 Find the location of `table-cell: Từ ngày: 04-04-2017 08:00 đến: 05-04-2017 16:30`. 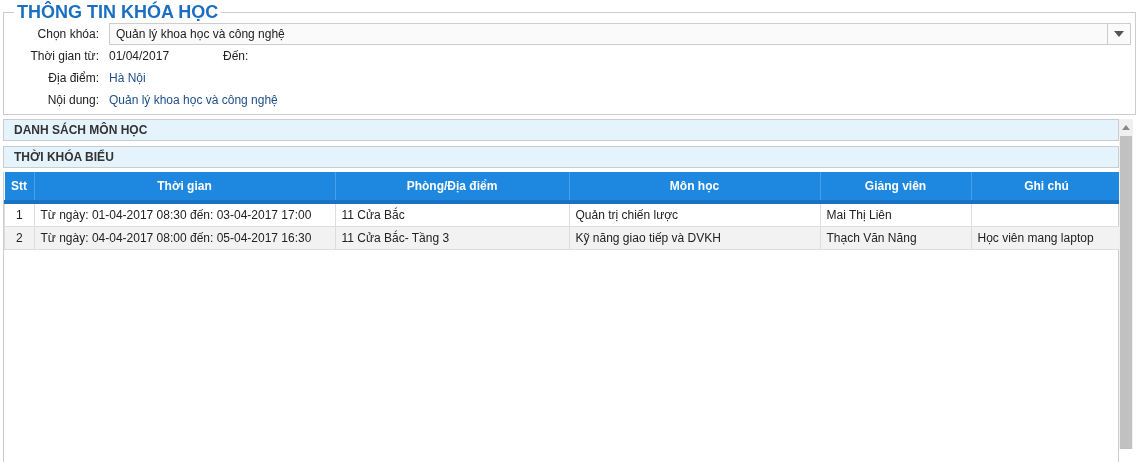

table-cell: Từ ngày: 04-04-2017 08:00 đến: 05-04-2017 16:30 is located at coordinates (176, 238).